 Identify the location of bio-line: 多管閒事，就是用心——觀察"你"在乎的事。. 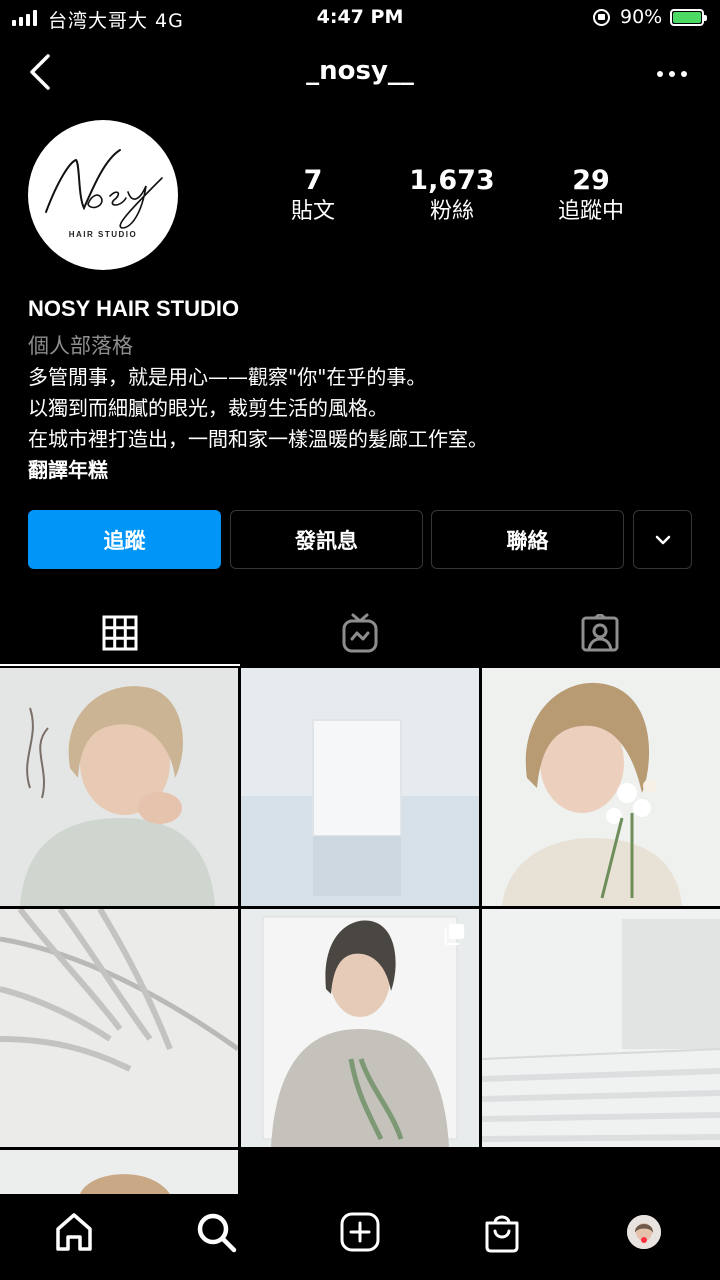
(227, 377).